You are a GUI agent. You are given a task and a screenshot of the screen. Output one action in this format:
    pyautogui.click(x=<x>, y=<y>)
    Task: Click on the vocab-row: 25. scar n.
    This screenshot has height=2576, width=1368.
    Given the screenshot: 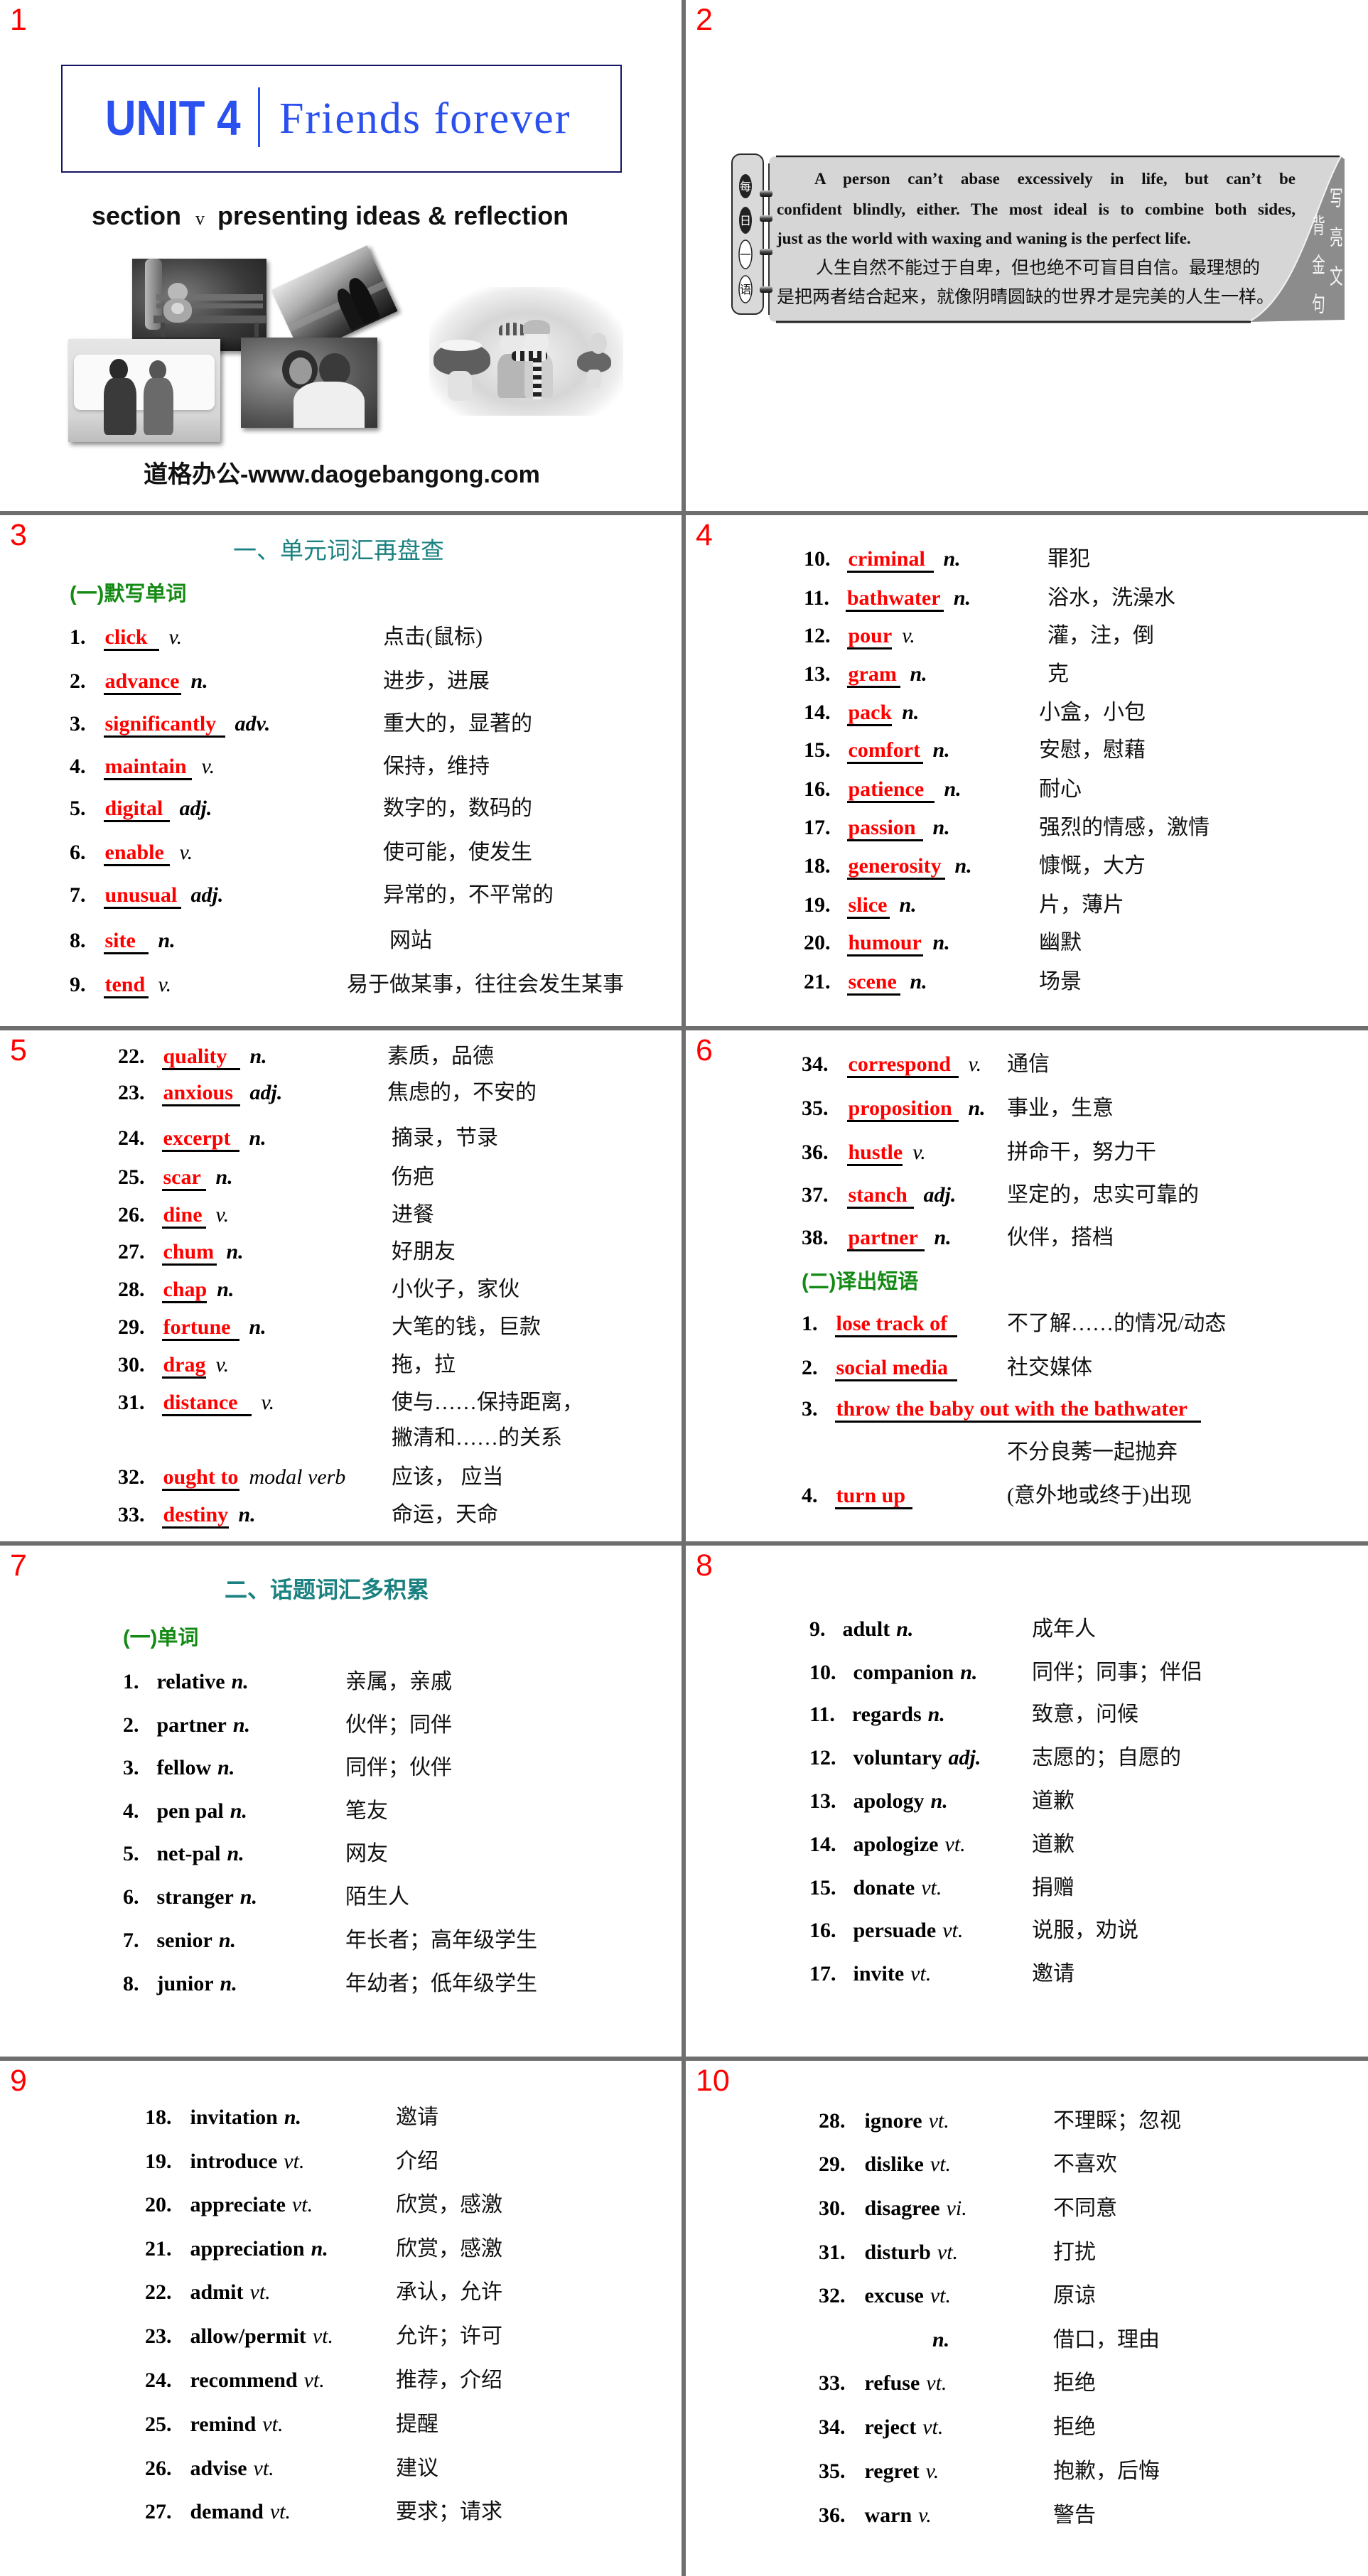 What is the action you would take?
    pyautogui.click(x=175, y=1177)
    